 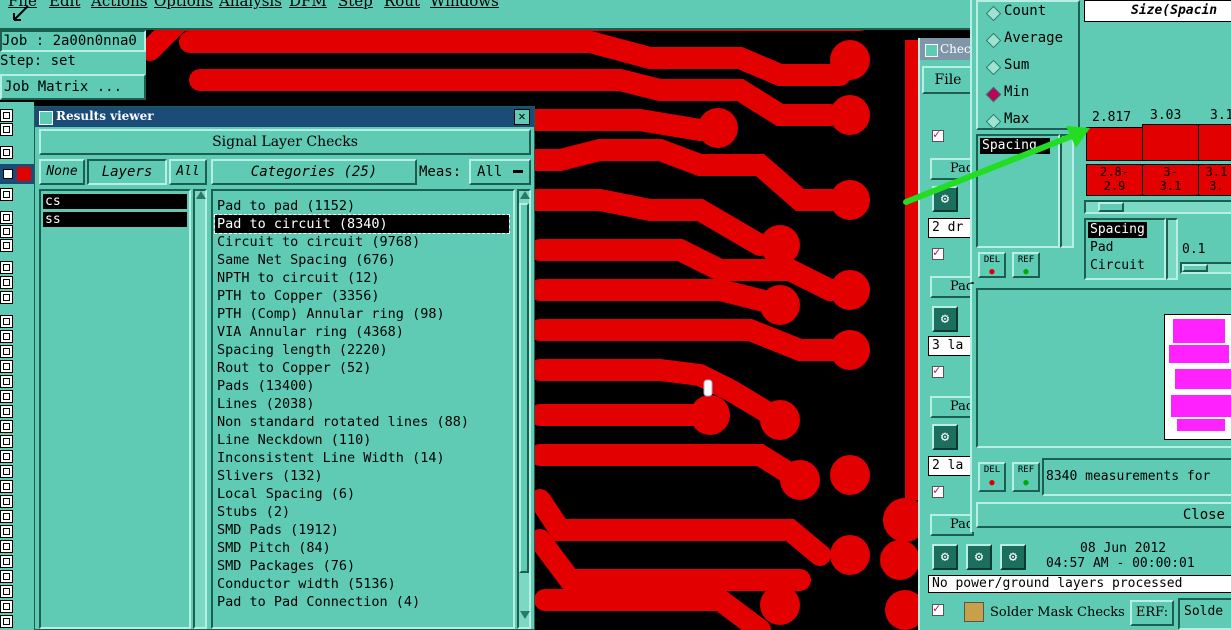 I want to click on close-icon: ✕, so click(x=522, y=117).